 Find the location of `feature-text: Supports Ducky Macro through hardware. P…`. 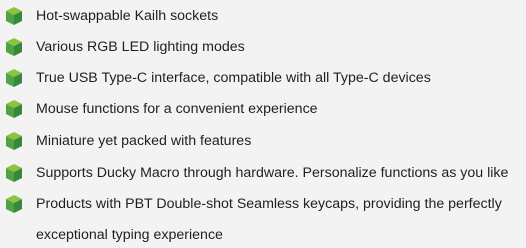

feature-text: Supports Ducky Macro through hardware. P… is located at coordinates (272, 173).